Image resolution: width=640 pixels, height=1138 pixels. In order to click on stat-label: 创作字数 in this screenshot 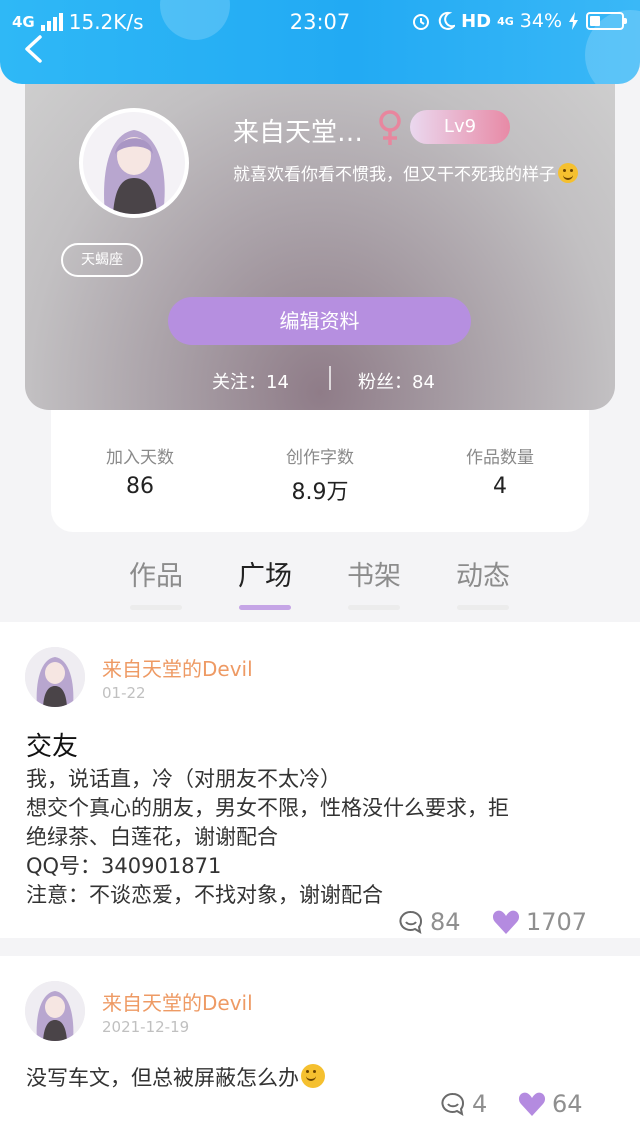, I will do `click(320, 458)`.